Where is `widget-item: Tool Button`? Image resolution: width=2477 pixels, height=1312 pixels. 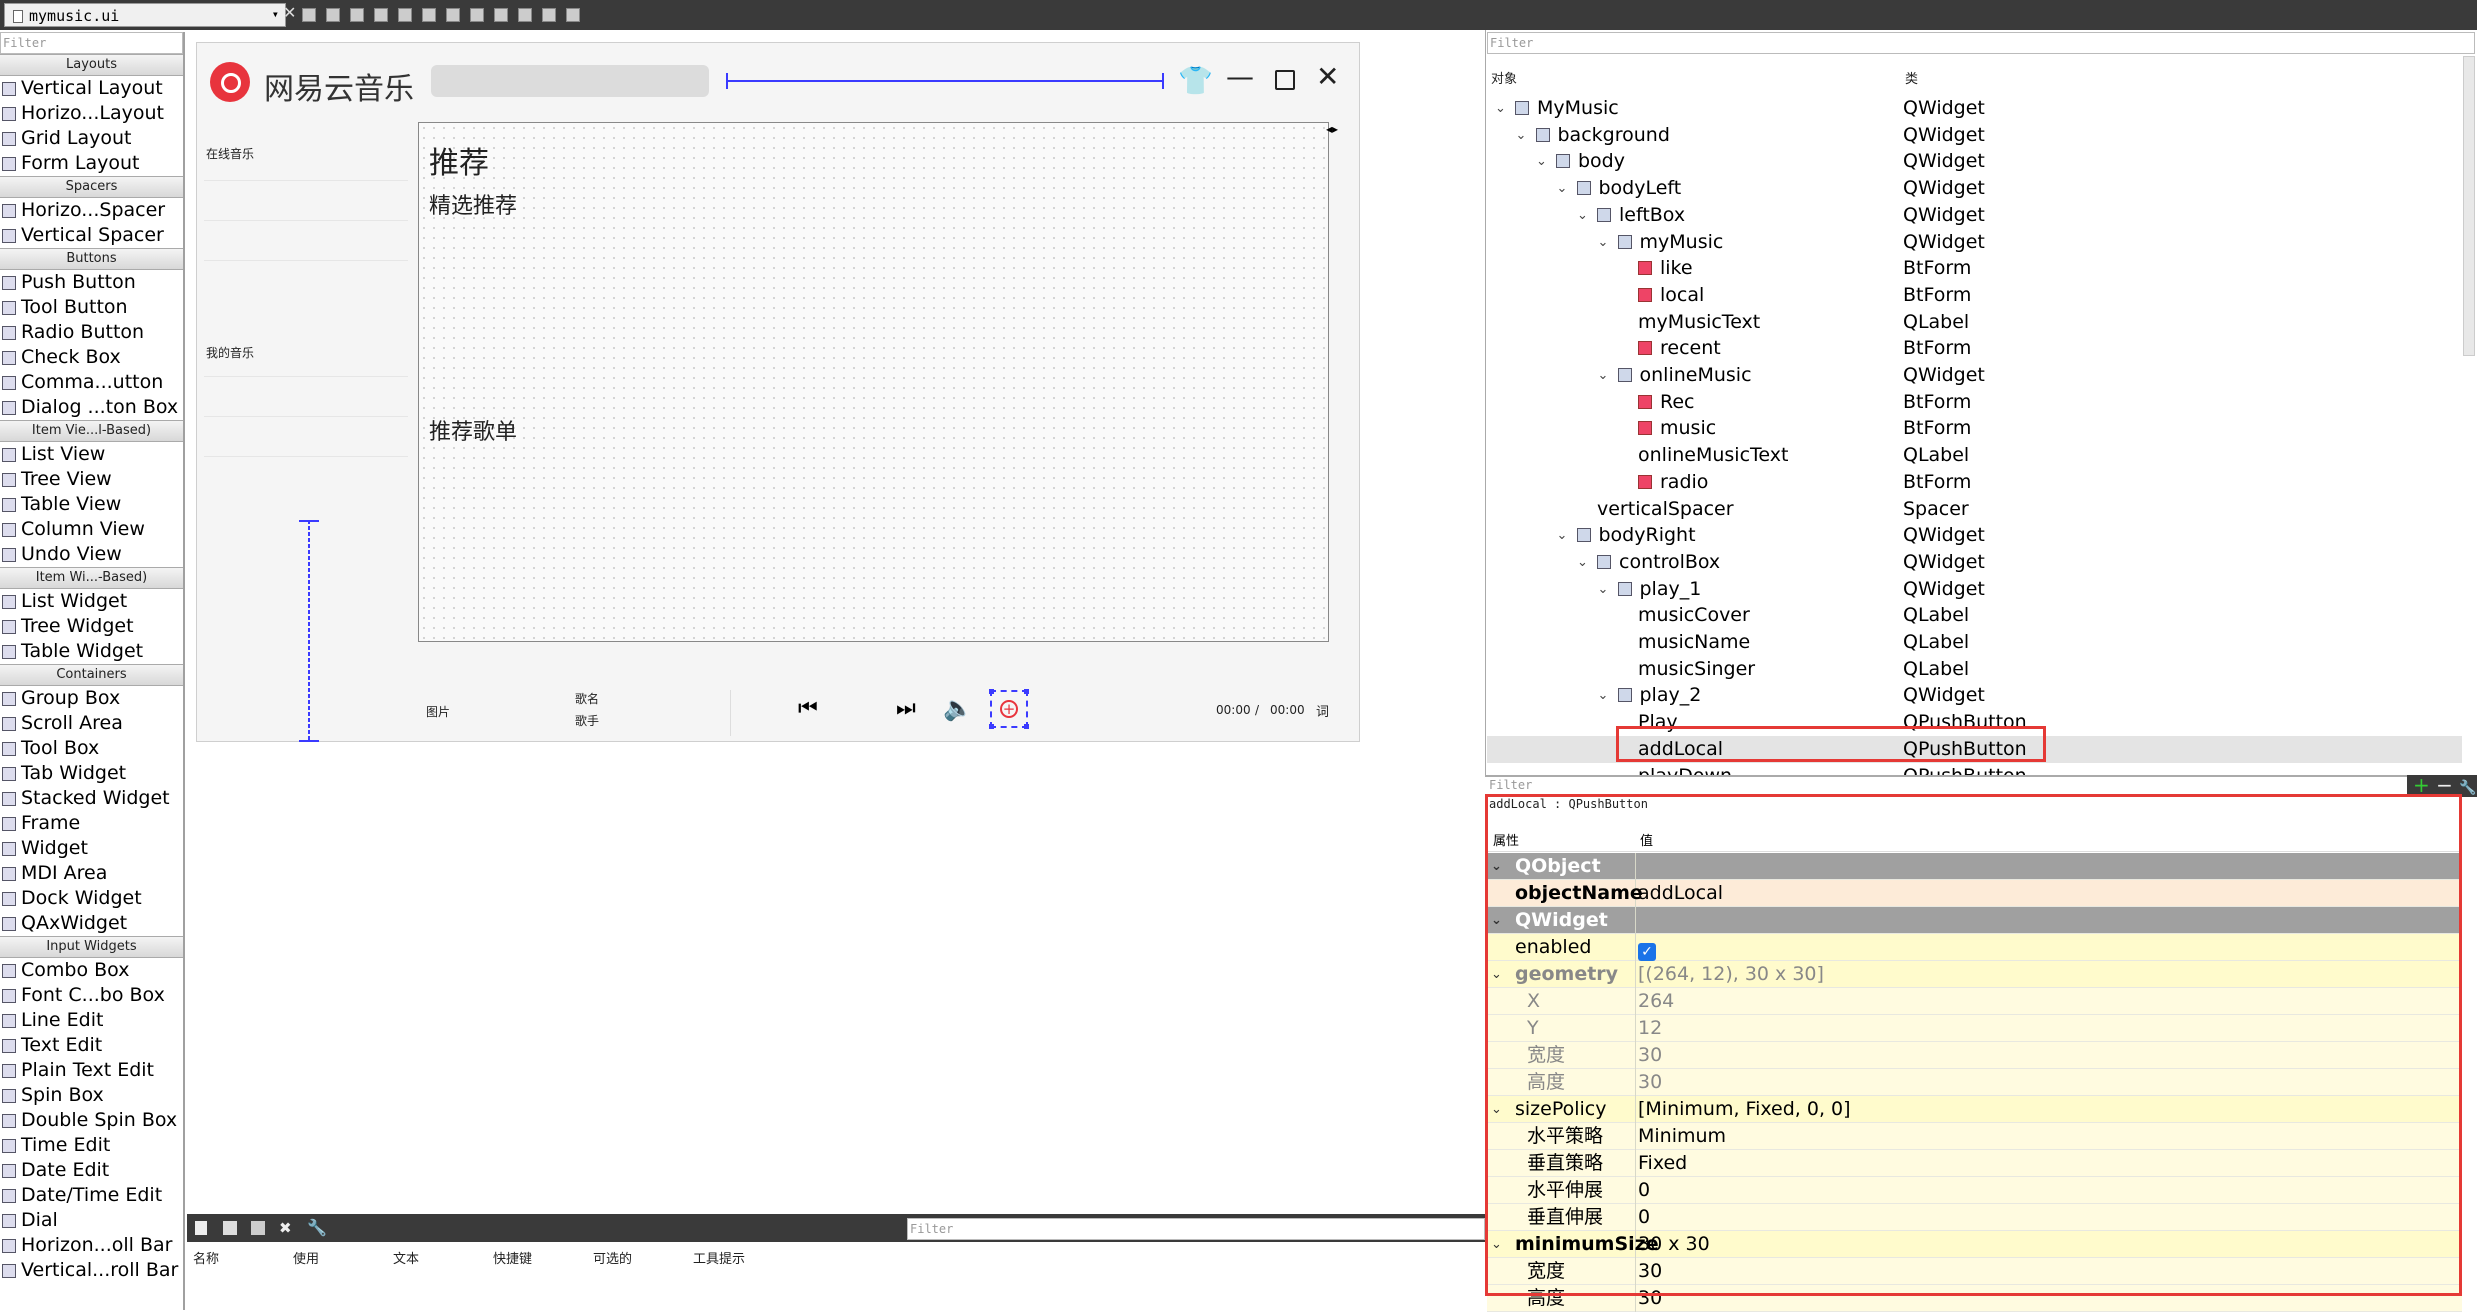 widget-item: Tool Button is located at coordinates (91, 307).